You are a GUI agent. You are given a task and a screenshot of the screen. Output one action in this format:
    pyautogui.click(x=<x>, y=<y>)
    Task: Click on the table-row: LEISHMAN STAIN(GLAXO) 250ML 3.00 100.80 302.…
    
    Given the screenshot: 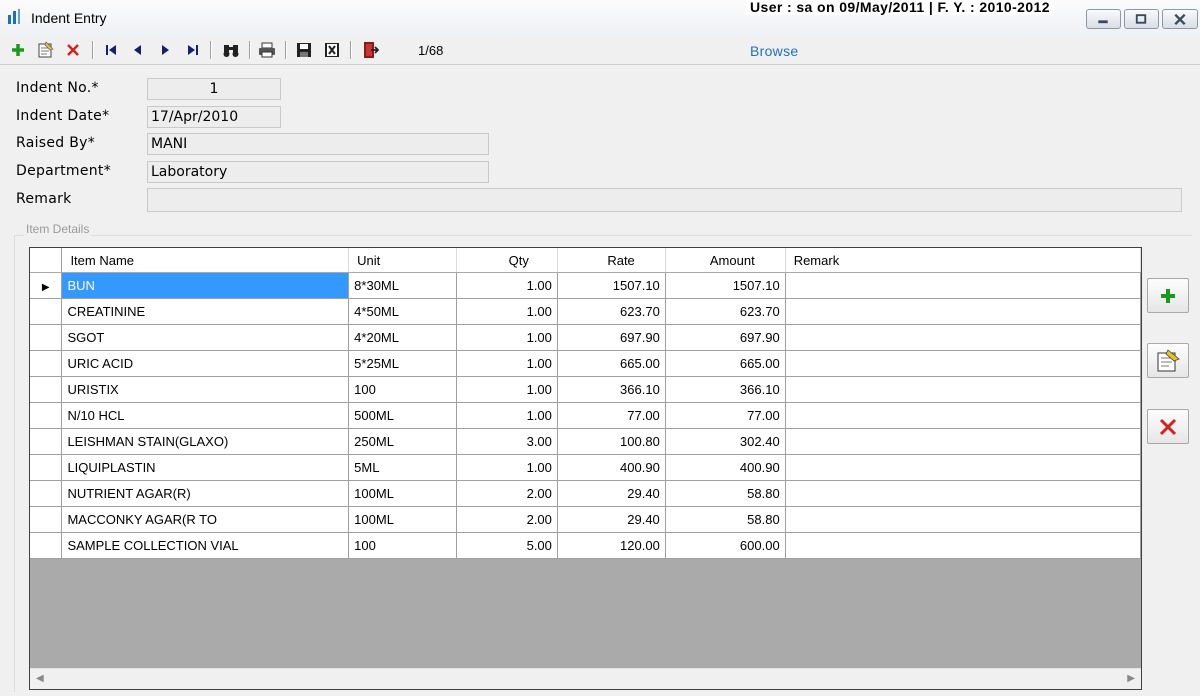 What is the action you would take?
    pyautogui.click(x=585, y=441)
    